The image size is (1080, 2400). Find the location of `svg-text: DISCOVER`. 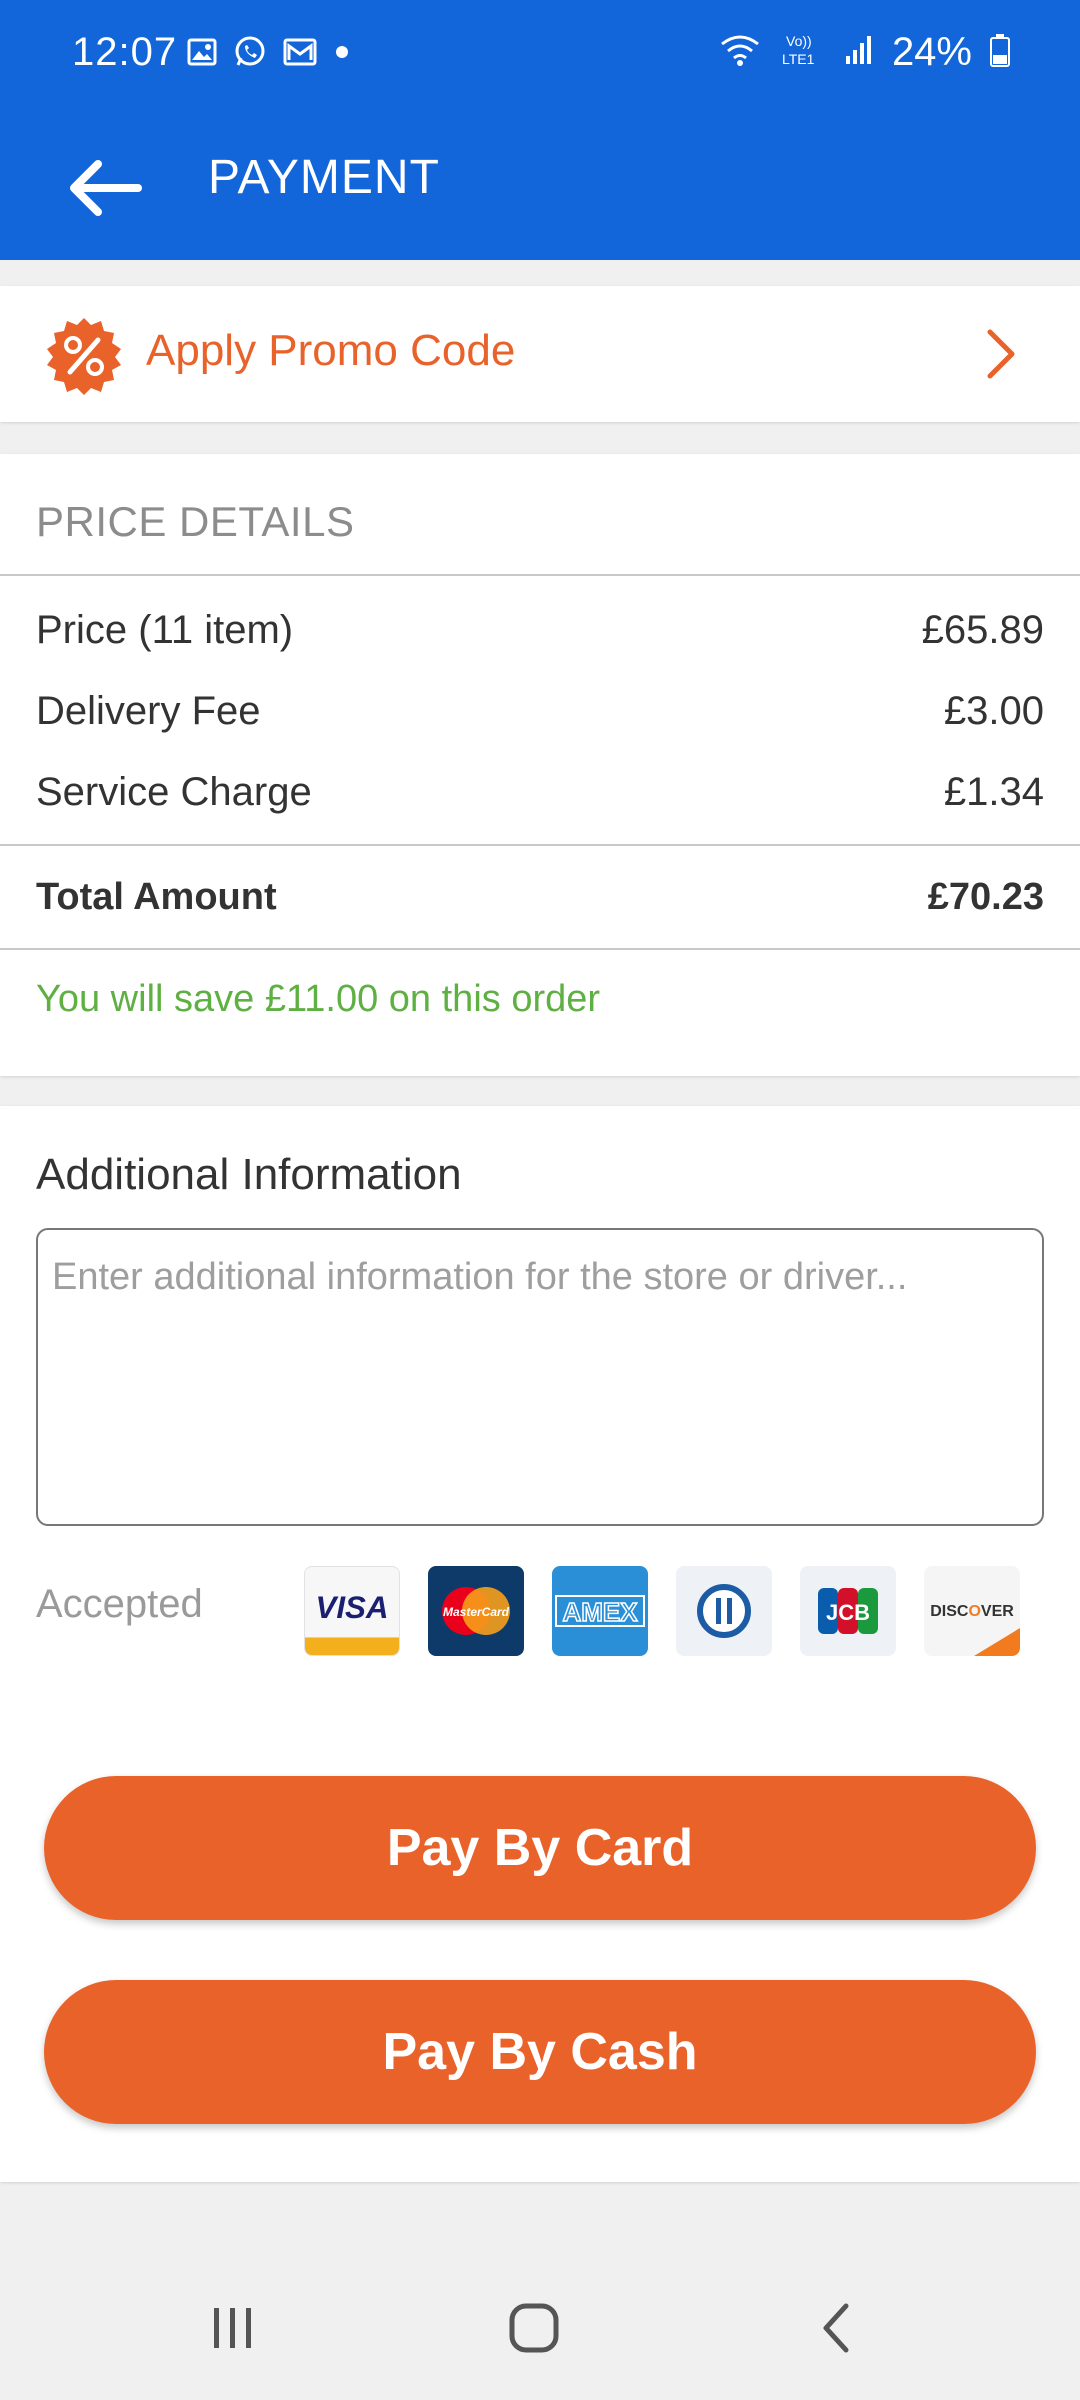

svg-text: DISCOVER is located at coordinates (972, 1611).